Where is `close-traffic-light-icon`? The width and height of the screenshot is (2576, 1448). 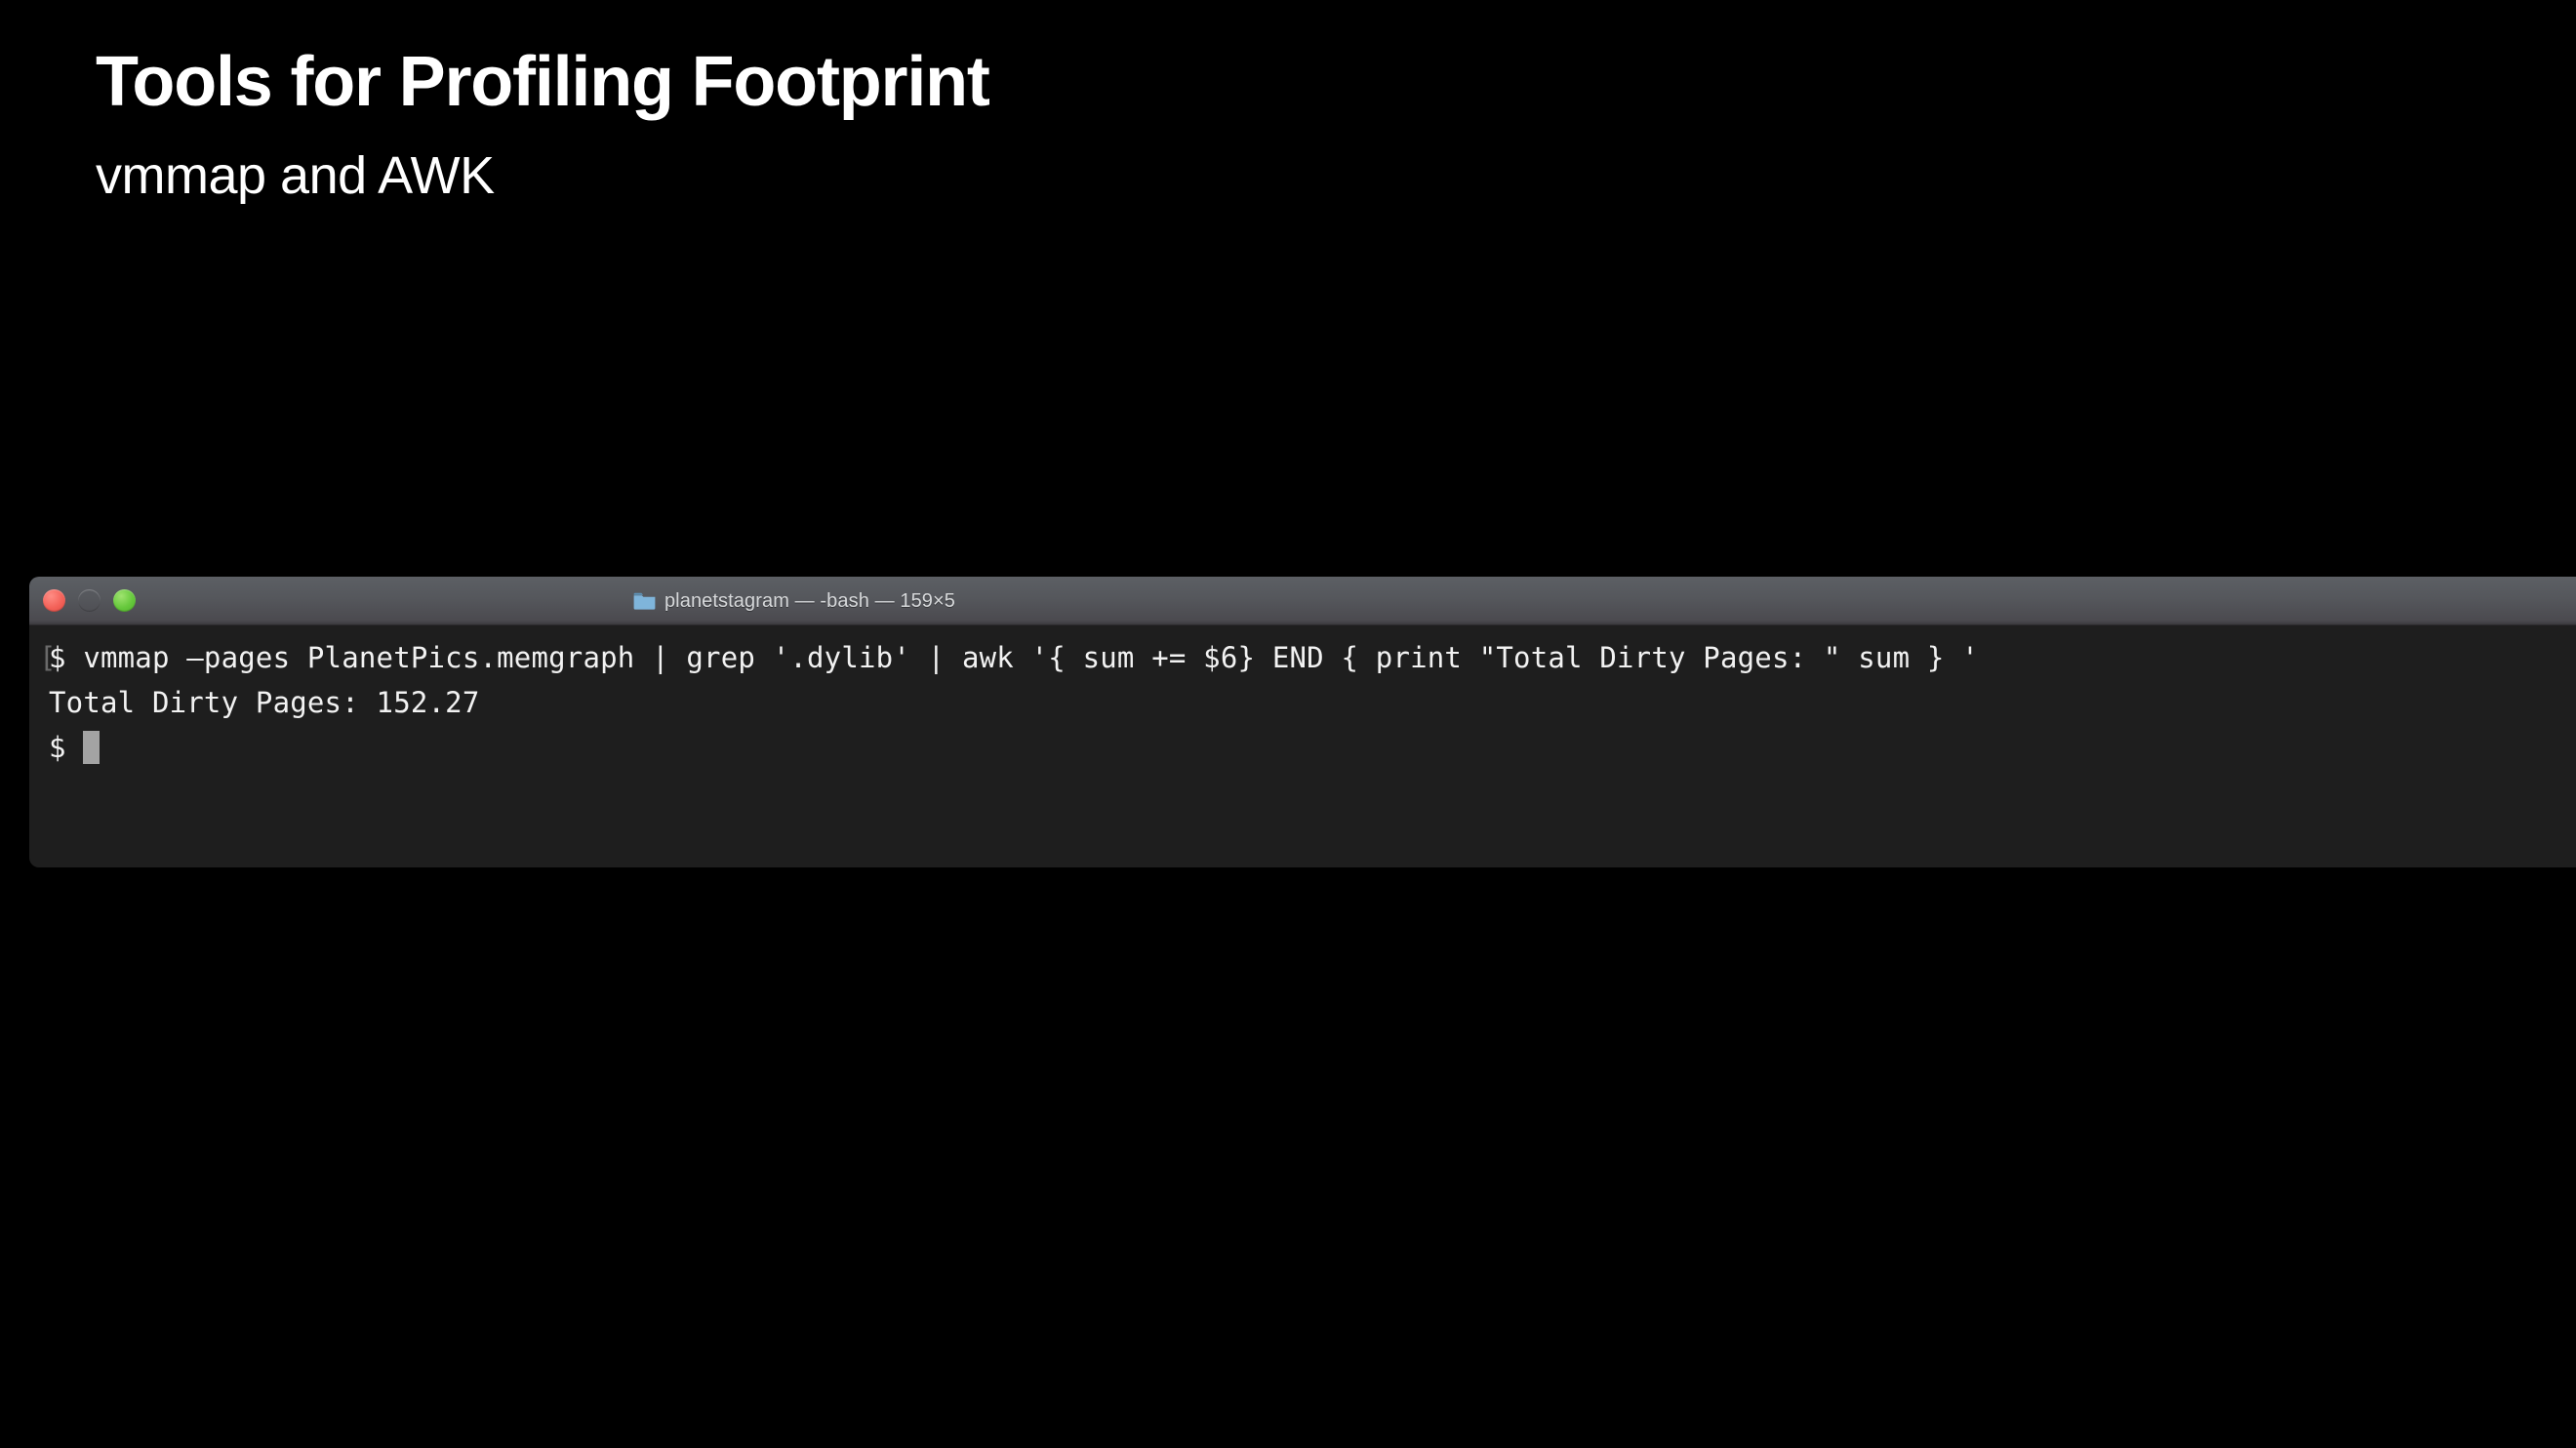 close-traffic-light-icon is located at coordinates (54, 601).